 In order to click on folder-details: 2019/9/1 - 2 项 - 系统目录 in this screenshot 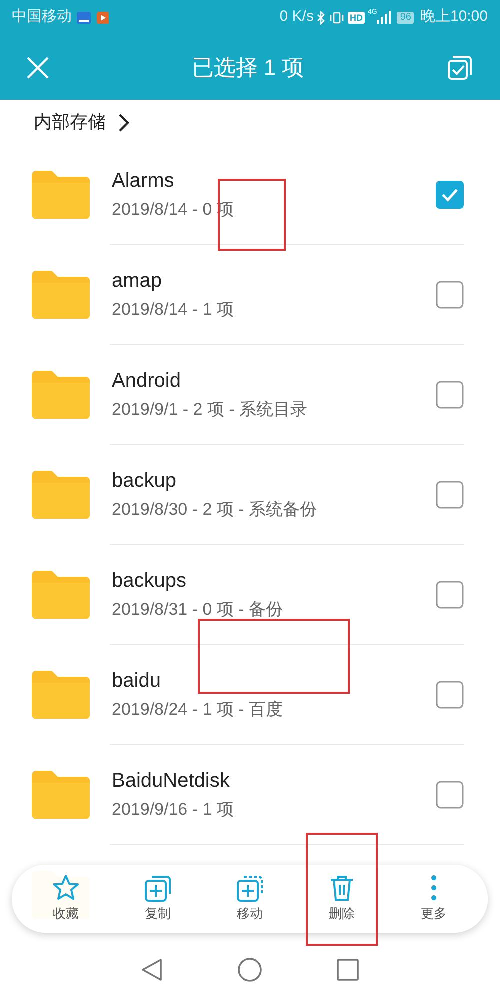, I will do `click(210, 410)`.